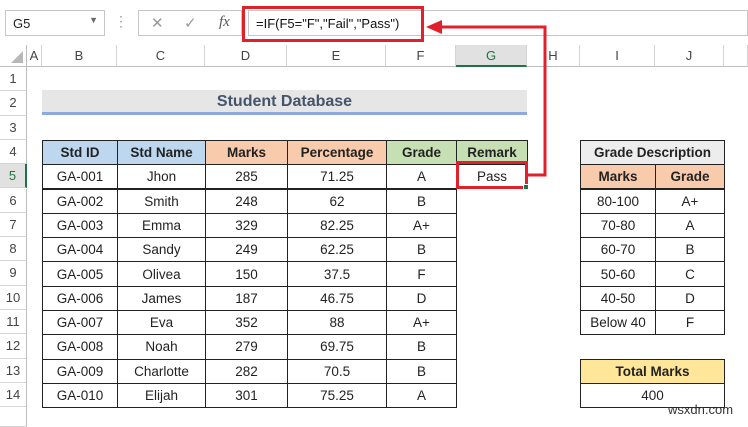  I want to click on watermark: wsxdn.com, so click(701, 409).